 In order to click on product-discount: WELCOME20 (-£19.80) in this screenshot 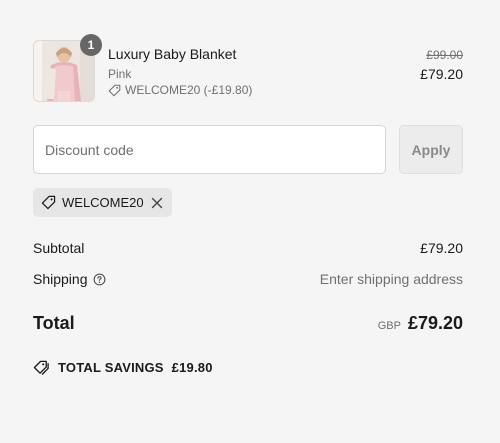, I will do `click(180, 90)`.